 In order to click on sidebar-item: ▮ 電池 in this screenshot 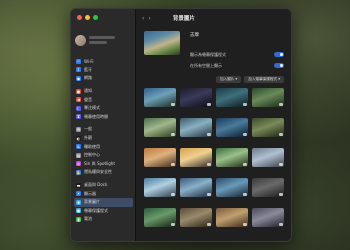, I will do `click(103, 219)`.